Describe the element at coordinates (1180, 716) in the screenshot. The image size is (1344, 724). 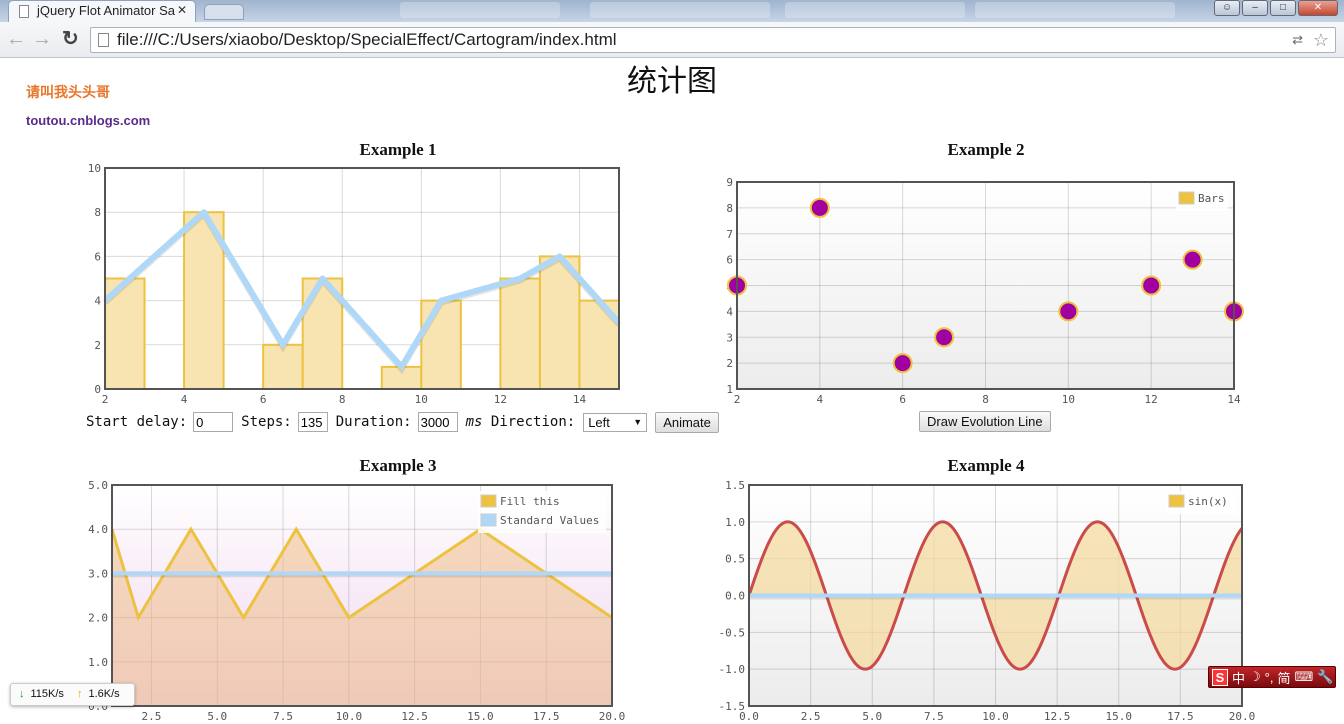
I see `x-tick-label: 17.5` at that location.